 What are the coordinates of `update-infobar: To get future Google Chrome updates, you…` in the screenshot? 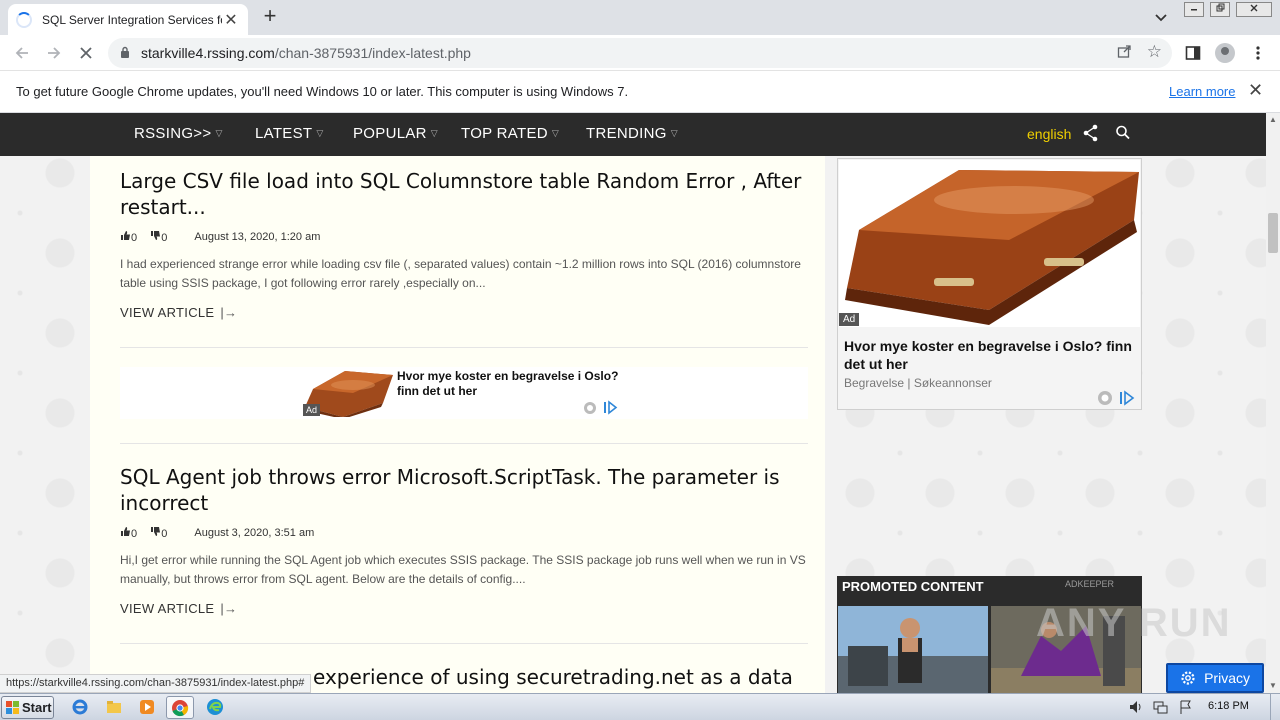 It's located at (640, 92).